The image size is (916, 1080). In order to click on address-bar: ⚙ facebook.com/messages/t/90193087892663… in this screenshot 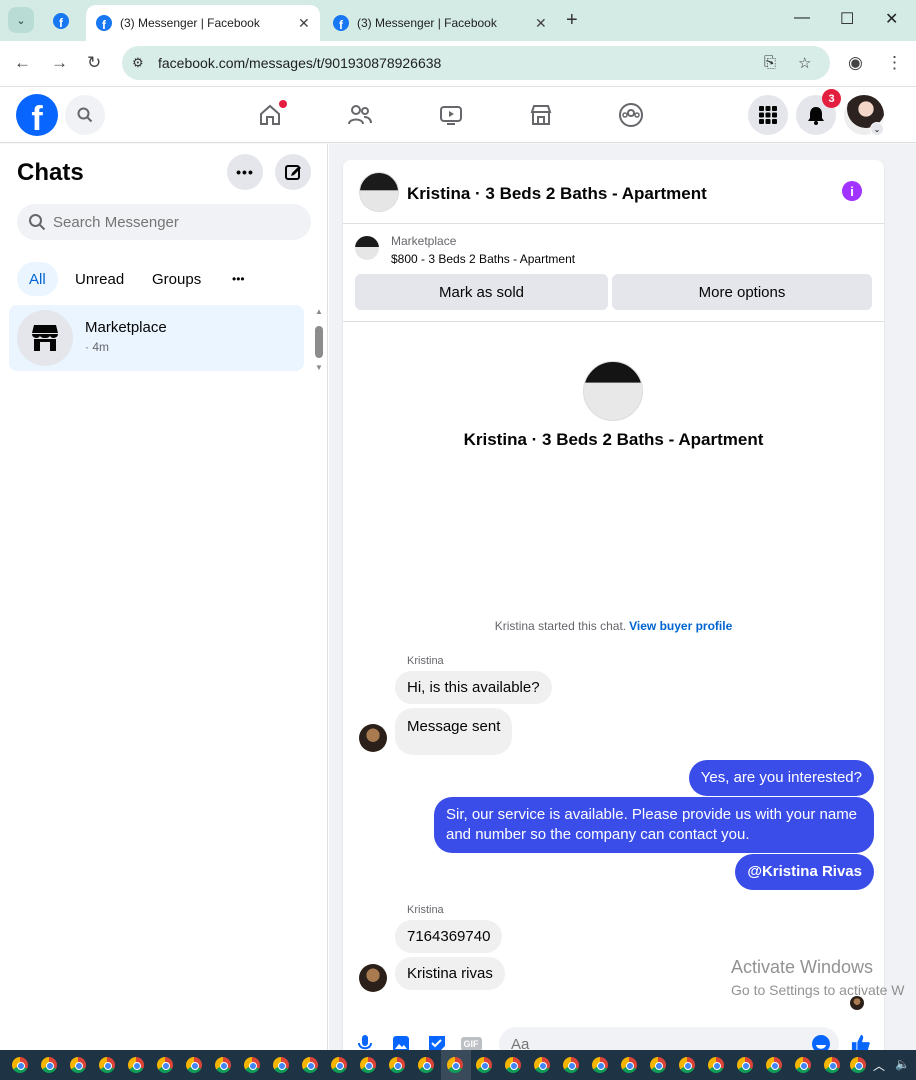, I will do `click(476, 63)`.